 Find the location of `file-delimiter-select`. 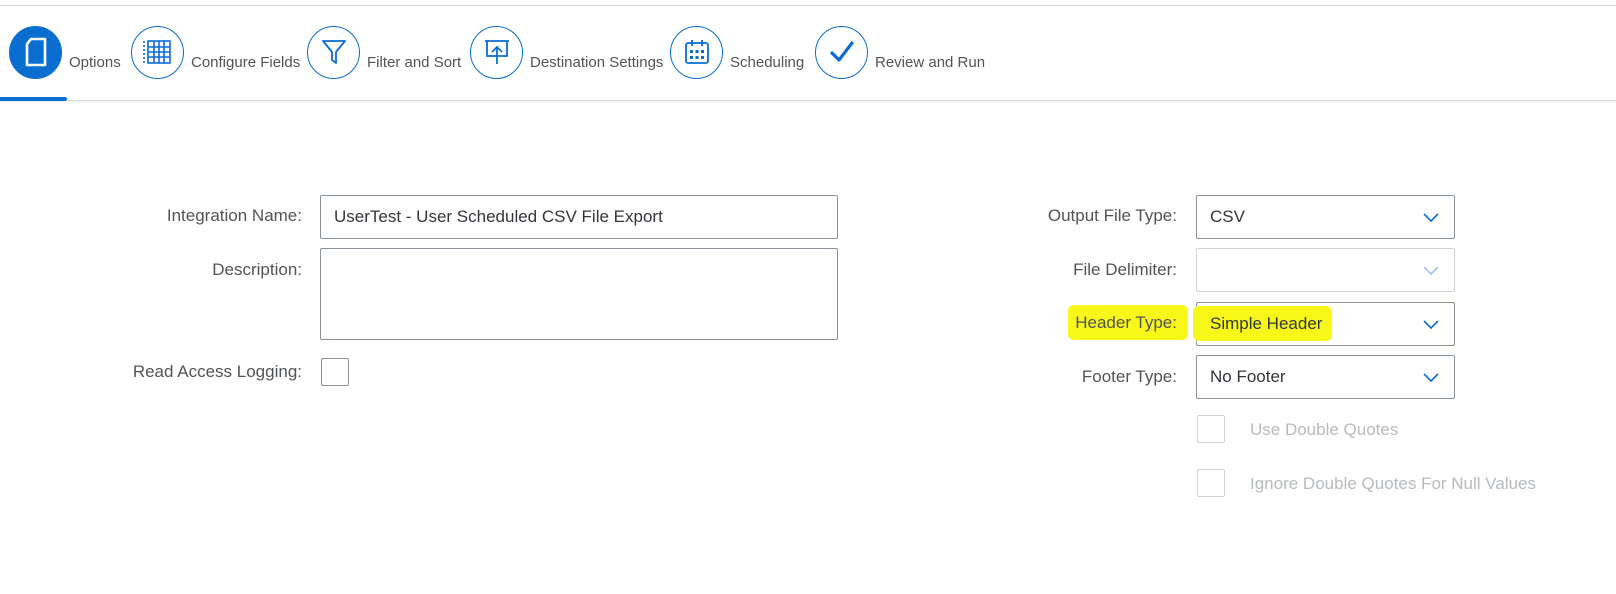

file-delimiter-select is located at coordinates (1325, 270).